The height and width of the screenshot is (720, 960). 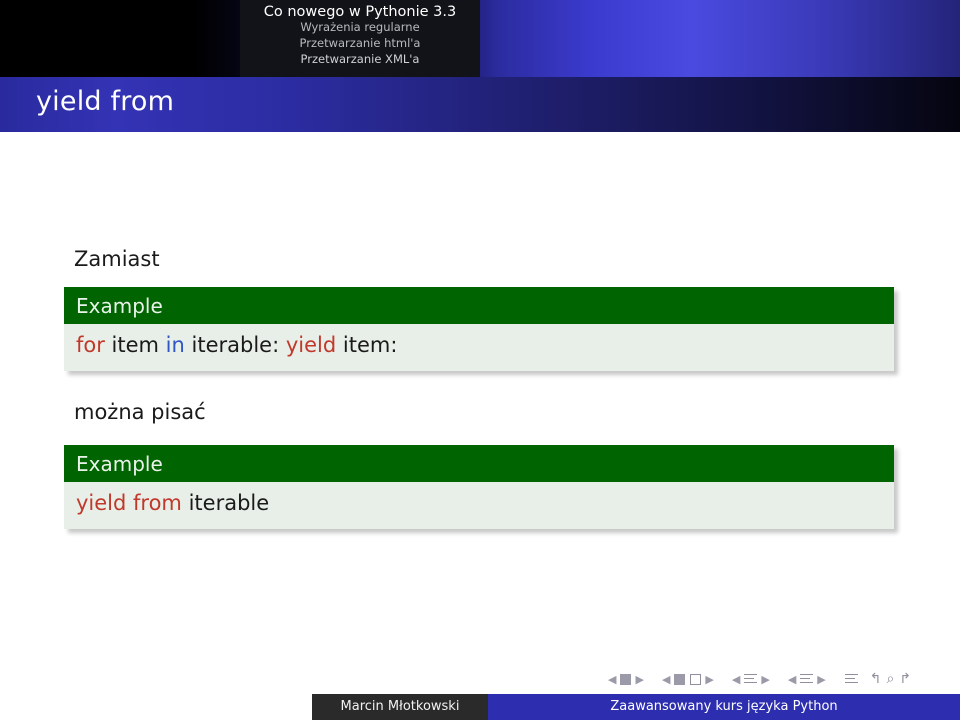 I want to click on code-token: for, so click(x=90, y=345).